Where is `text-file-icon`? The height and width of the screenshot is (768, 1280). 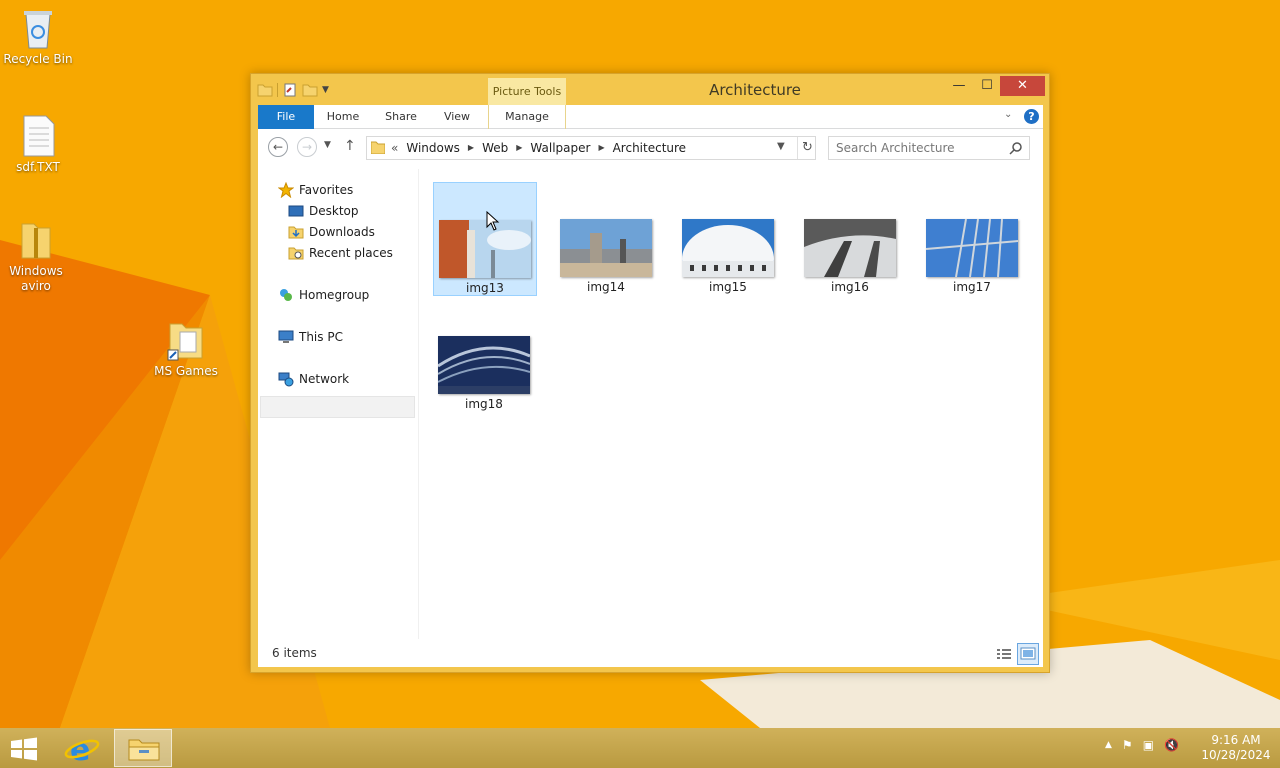
text-file-icon is located at coordinates (38, 136).